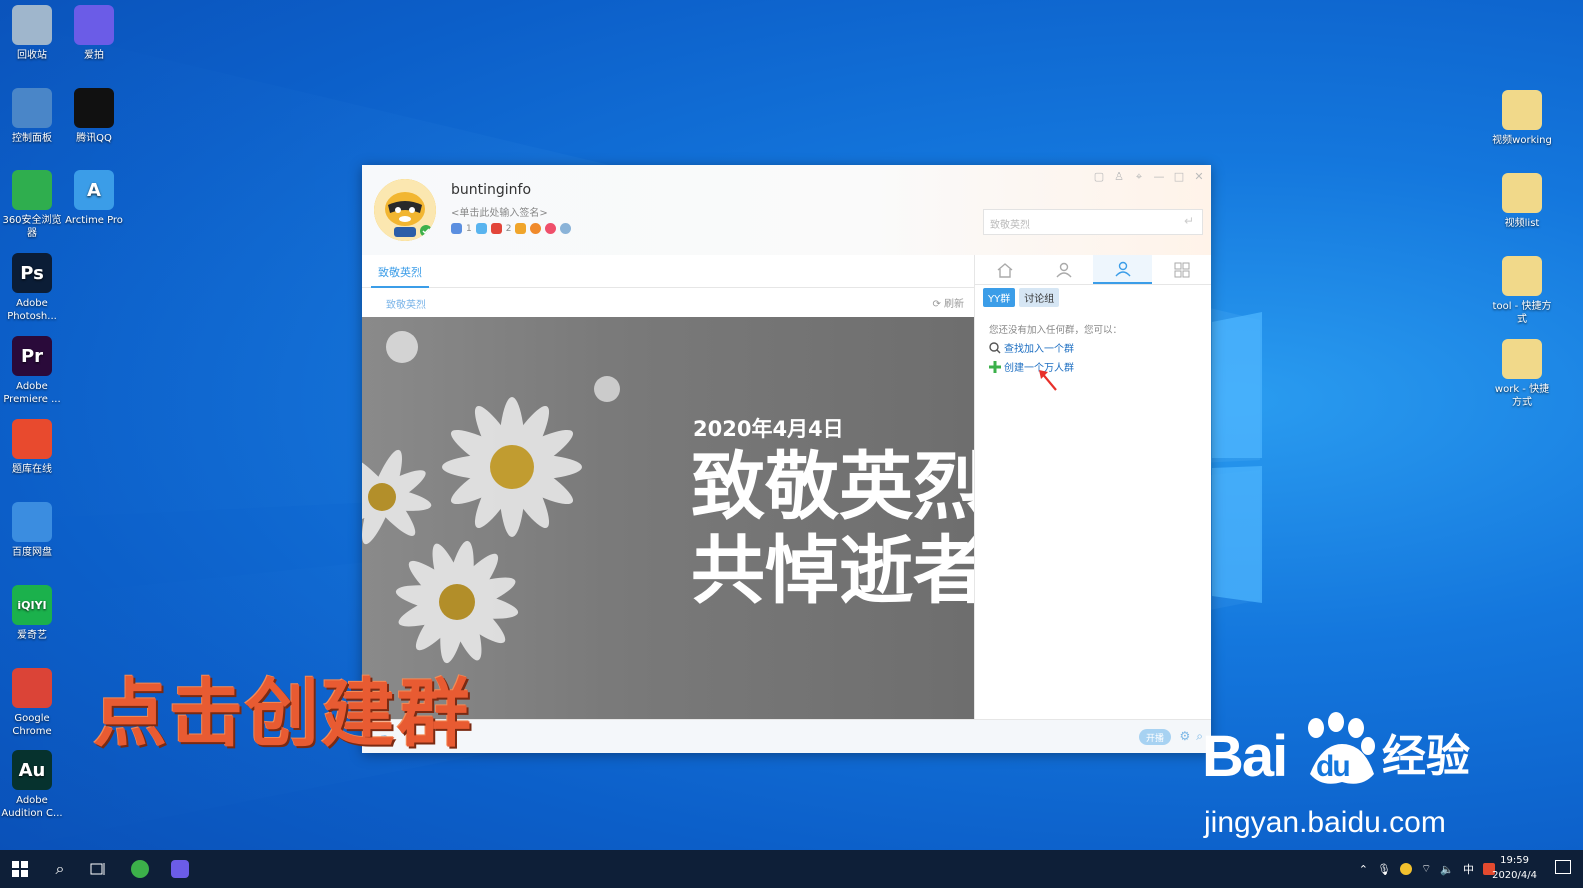  I want to click on iqiyi-icon: iQIYI, so click(32, 605).